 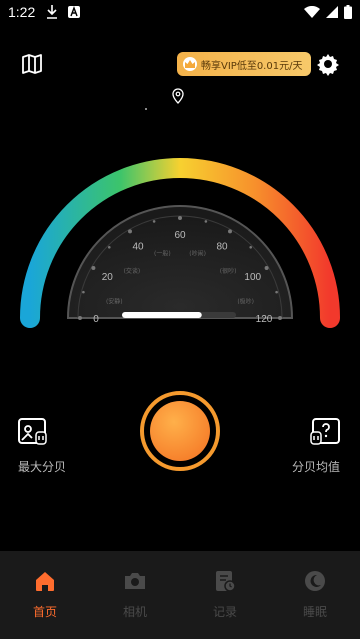 What do you see at coordinates (315, 594) in the screenshot?
I see `nav-sleep: 睡眠` at bounding box center [315, 594].